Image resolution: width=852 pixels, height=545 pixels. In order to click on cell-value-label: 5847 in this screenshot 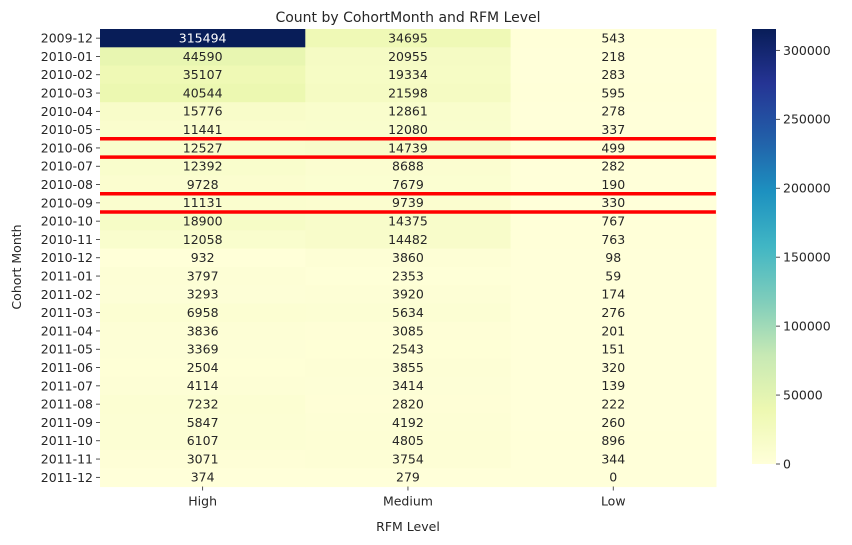, I will do `click(203, 422)`.